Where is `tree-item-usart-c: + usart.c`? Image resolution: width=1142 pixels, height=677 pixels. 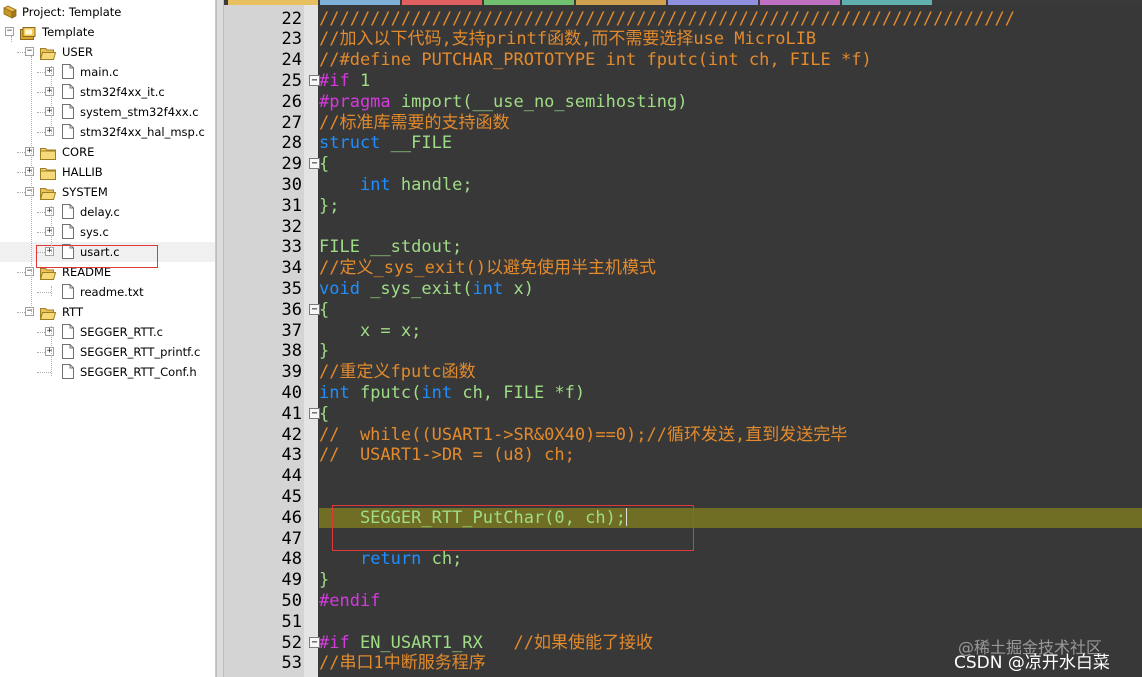
tree-item-usart-c: + usart.c is located at coordinates (107, 252).